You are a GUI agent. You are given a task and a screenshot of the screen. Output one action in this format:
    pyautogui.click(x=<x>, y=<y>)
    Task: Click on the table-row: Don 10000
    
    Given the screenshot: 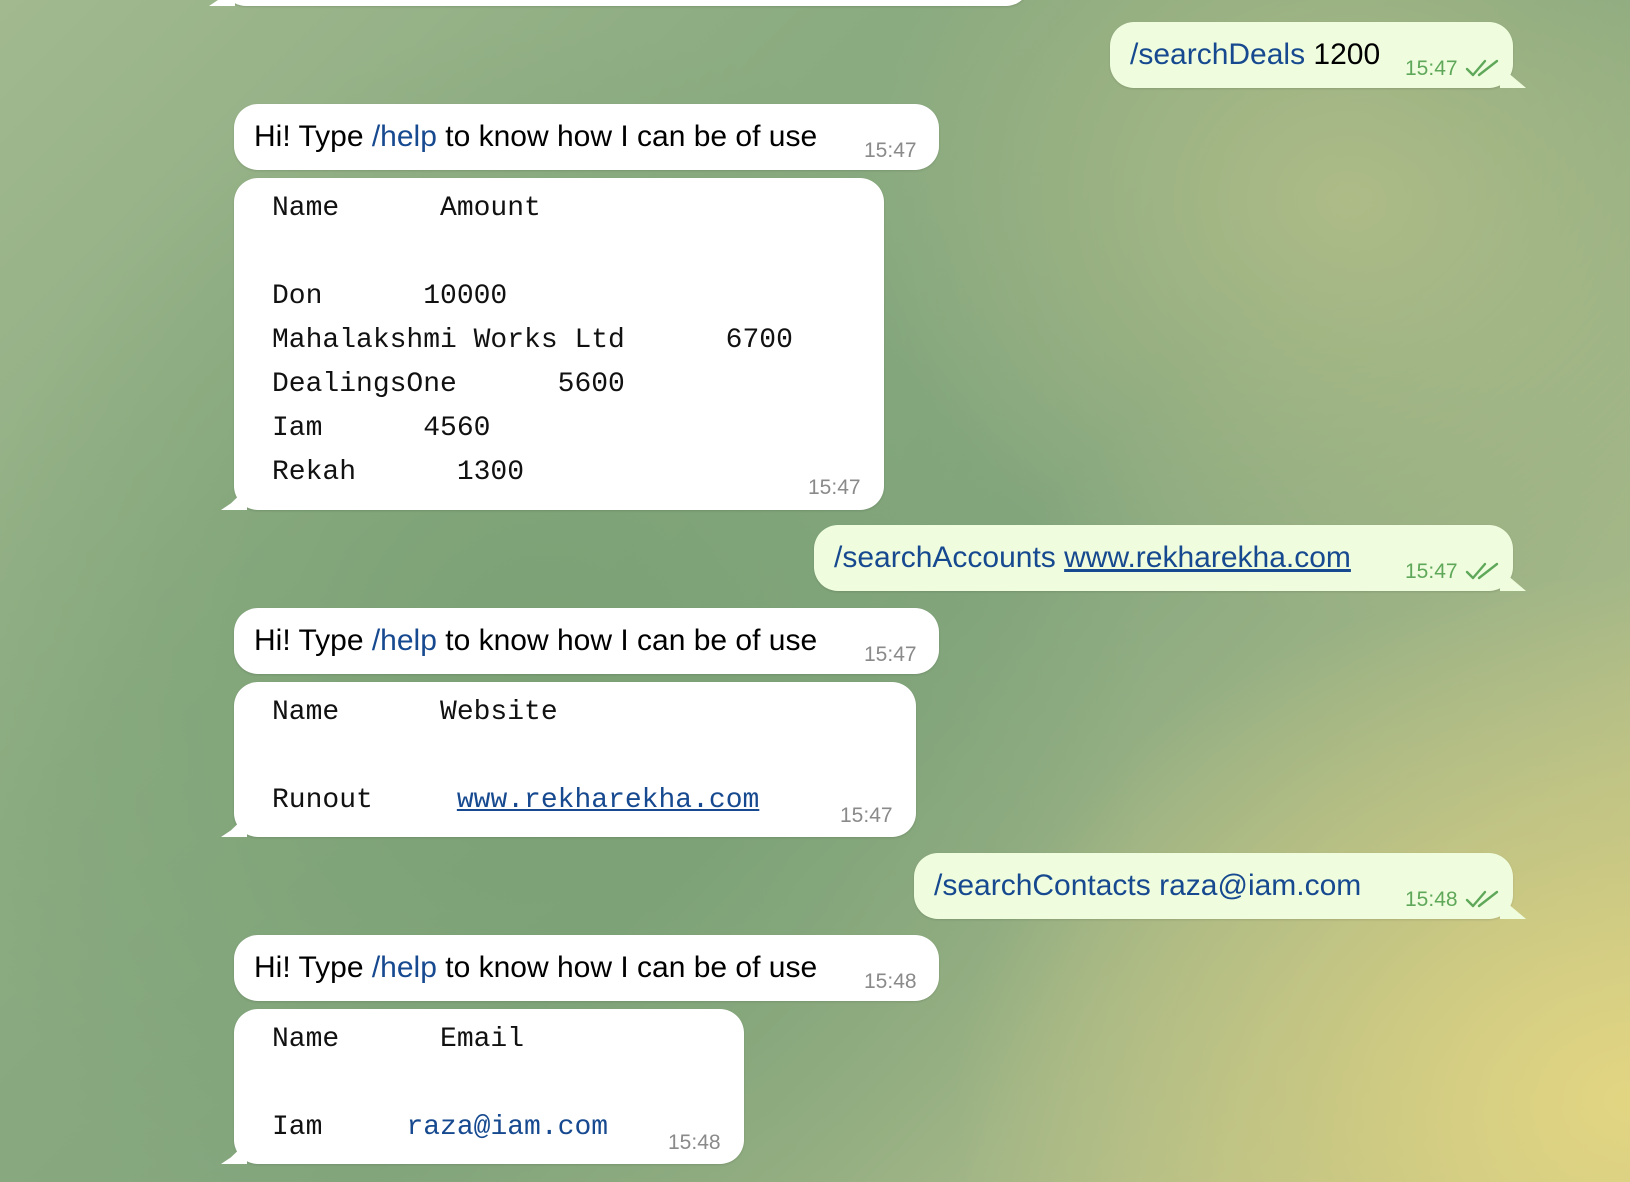 What is the action you would take?
    pyautogui.click(x=390, y=296)
    